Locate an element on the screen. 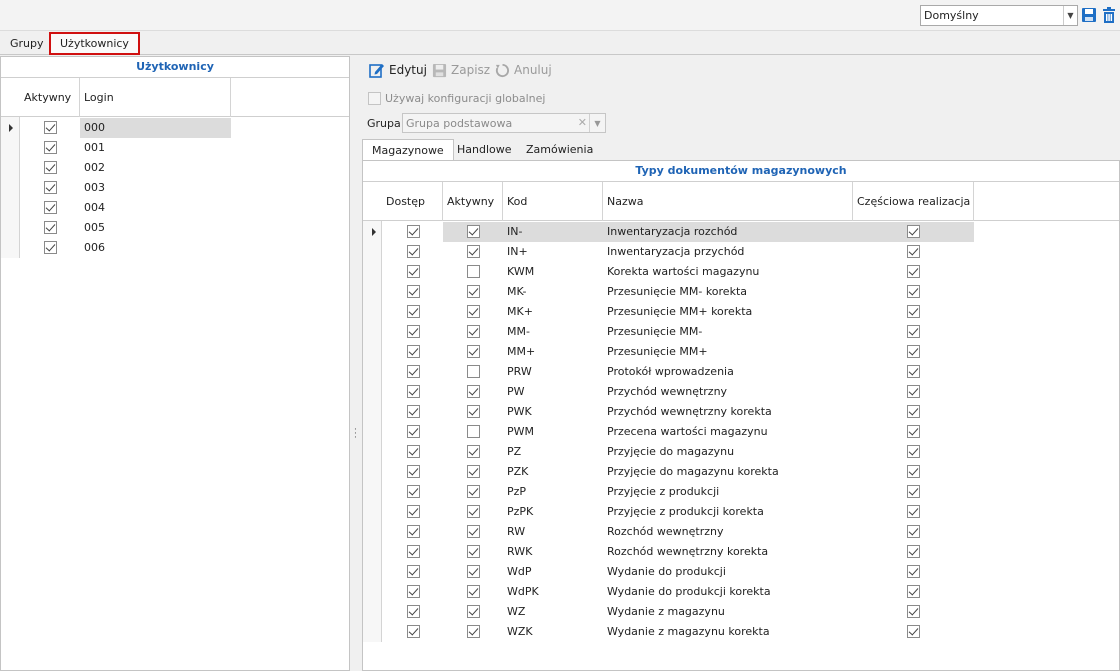  column-header-login: Login is located at coordinates (155, 97).